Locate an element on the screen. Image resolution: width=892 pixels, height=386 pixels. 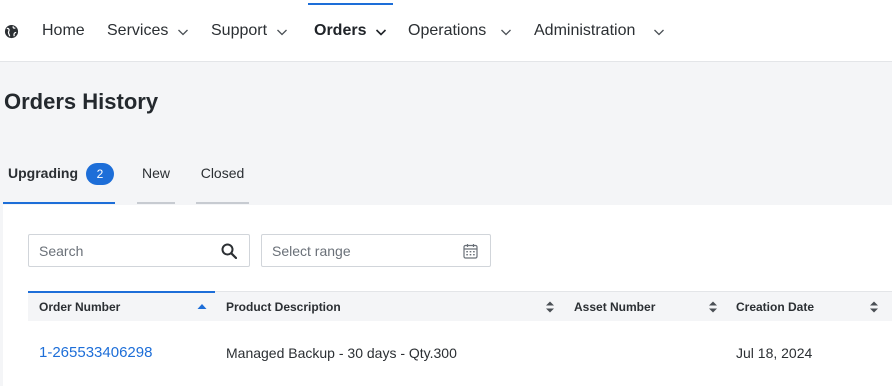
globe-icon is located at coordinates (11, 31).